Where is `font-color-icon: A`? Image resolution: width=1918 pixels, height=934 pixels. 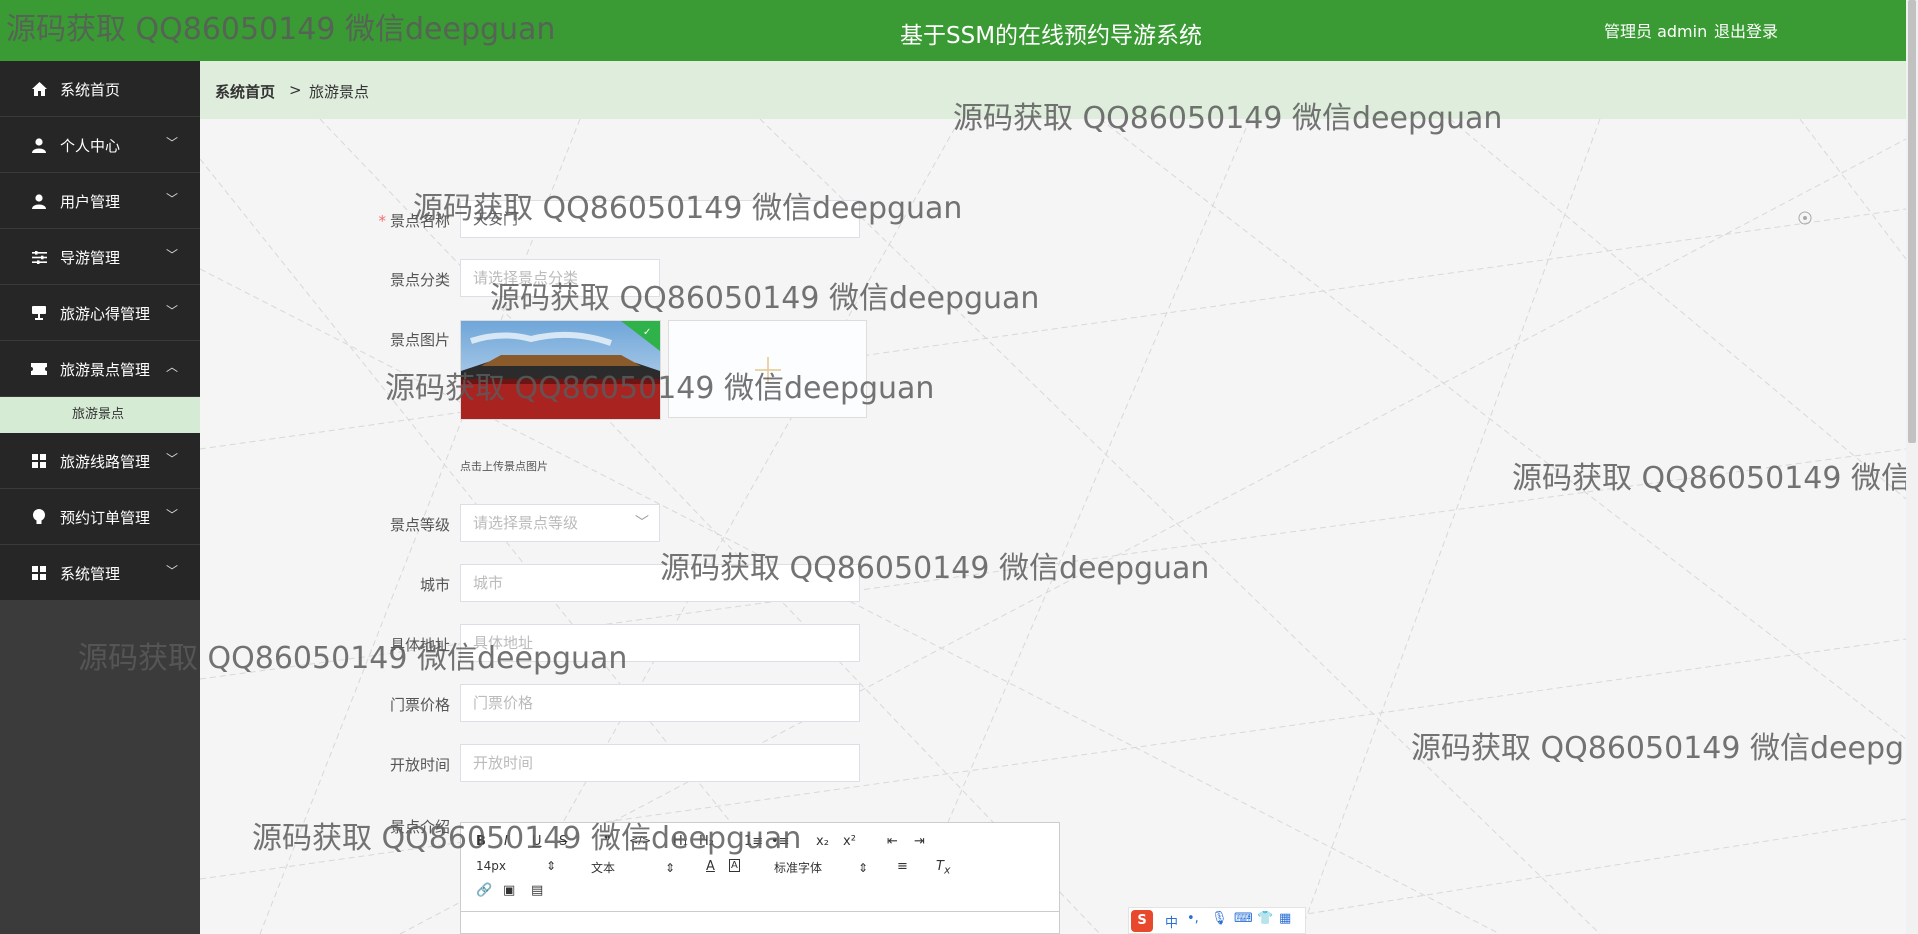
font-color-icon: A is located at coordinates (710, 866).